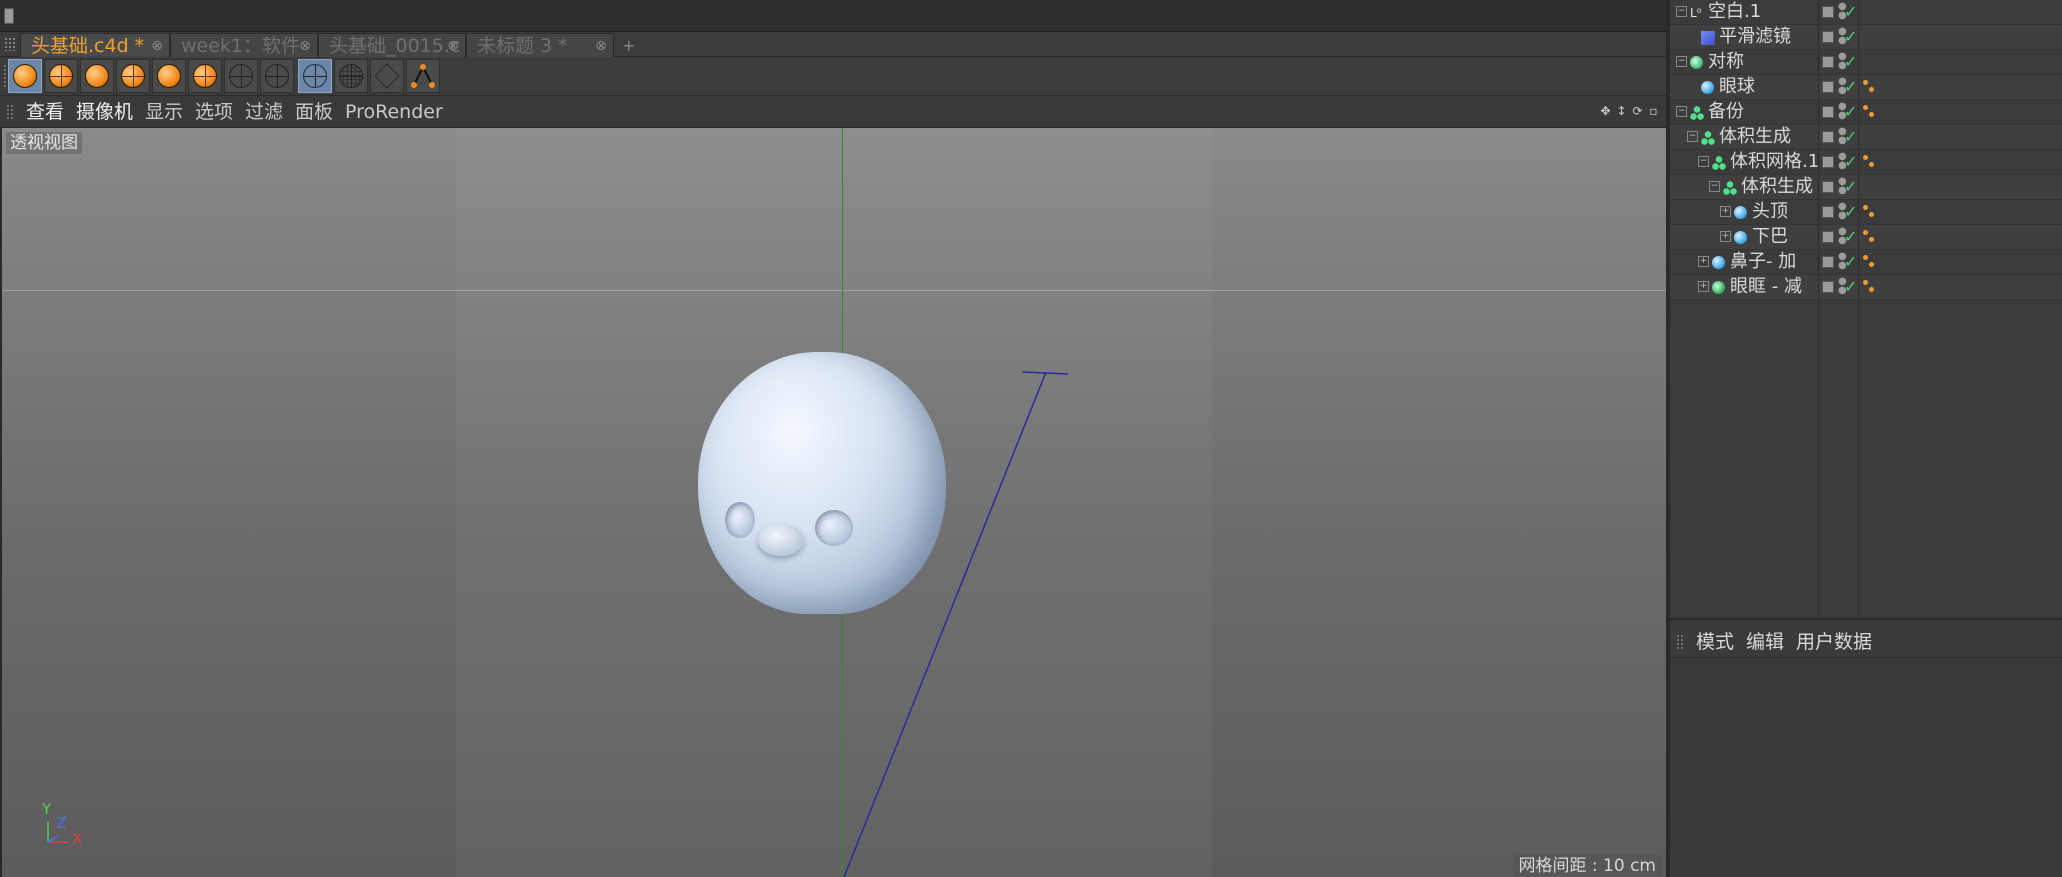 This screenshot has height=877, width=2062. Describe the element at coordinates (822, 483) in the screenshot. I see `head-model` at that location.